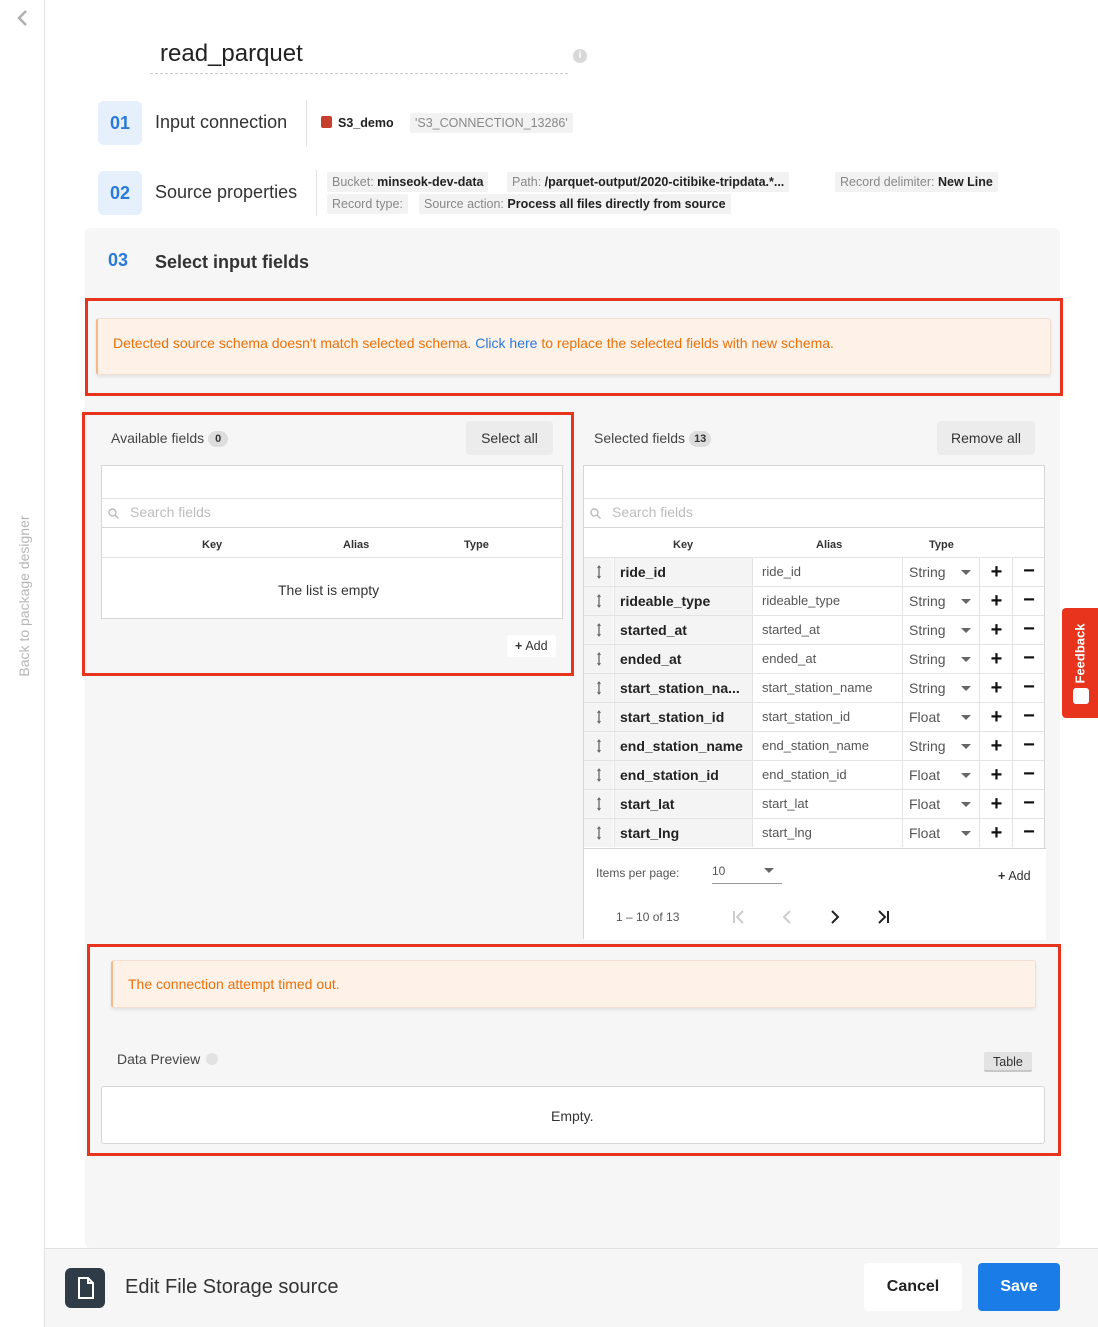 This screenshot has width=1098, height=1327. I want to click on add-available-field-button: + Add, so click(531, 646).